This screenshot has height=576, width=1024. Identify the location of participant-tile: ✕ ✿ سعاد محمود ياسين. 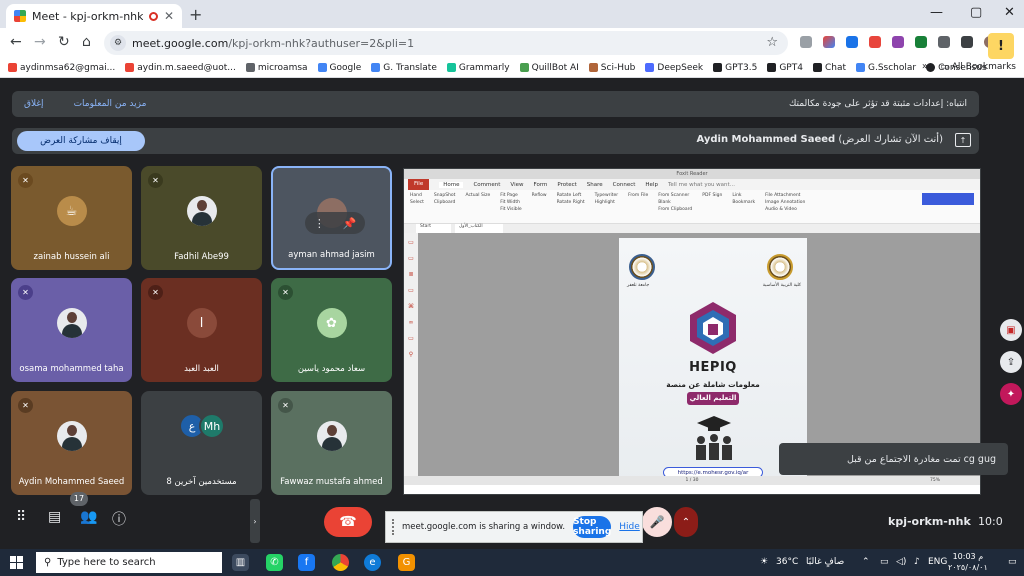
(331, 330).